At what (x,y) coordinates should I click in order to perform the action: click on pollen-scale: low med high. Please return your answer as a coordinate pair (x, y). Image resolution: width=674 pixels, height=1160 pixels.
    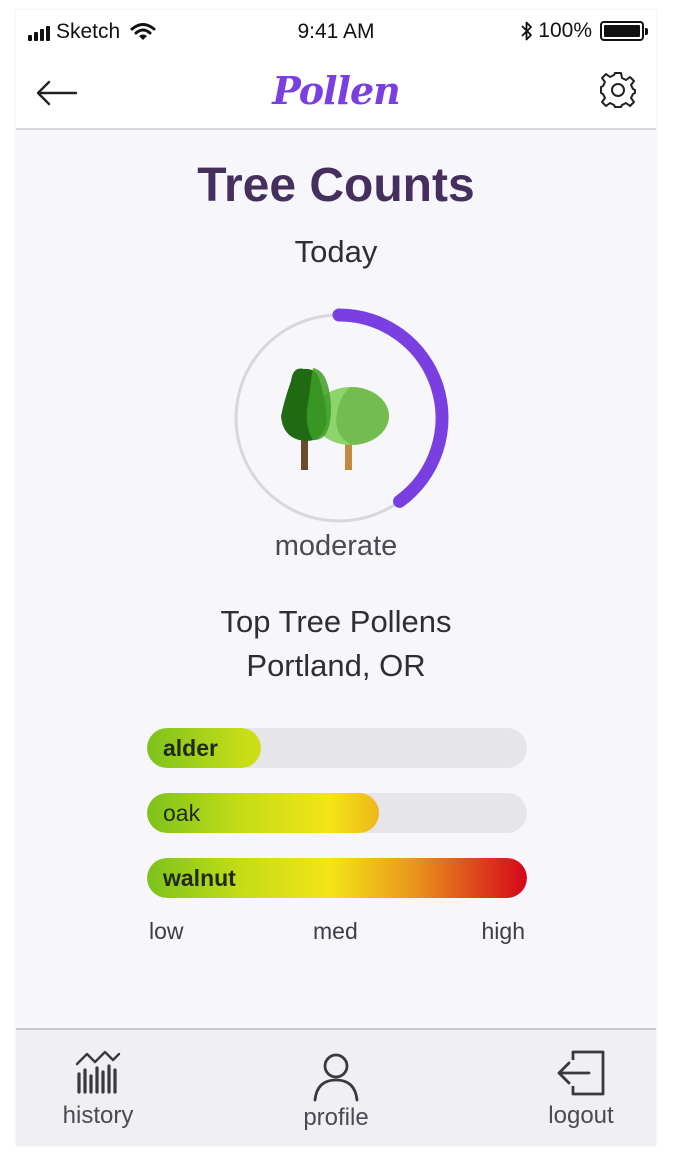
    Looking at the image, I should click on (337, 933).